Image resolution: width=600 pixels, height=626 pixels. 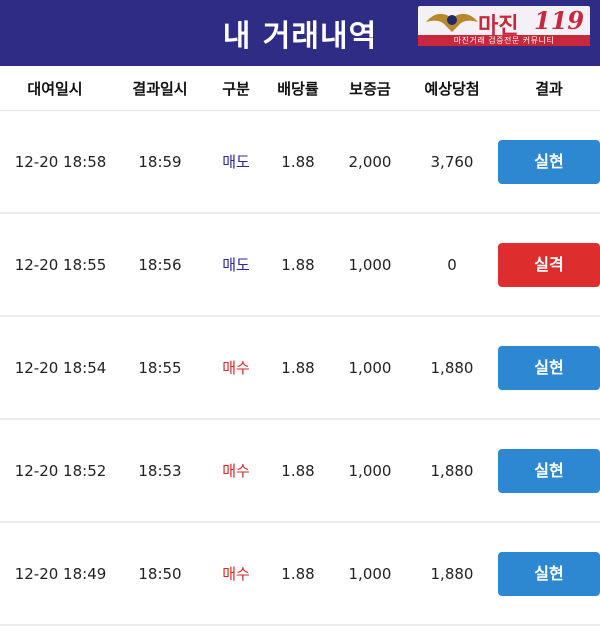 What do you see at coordinates (160, 367) in the screenshot?
I see `result-time: 18:55` at bounding box center [160, 367].